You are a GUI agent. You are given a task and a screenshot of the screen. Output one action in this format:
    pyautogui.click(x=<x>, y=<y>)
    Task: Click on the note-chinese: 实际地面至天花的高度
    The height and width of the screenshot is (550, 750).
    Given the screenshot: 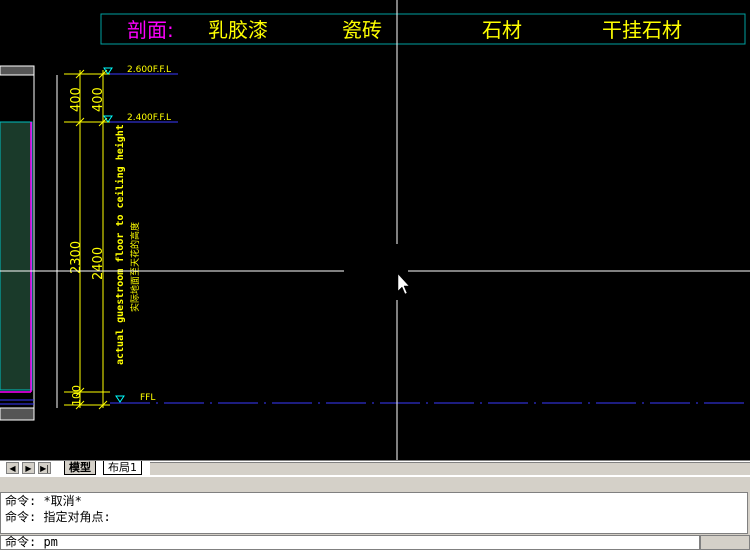 What is the action you would take?
    pyautogui.click(x=135, y=267)
    